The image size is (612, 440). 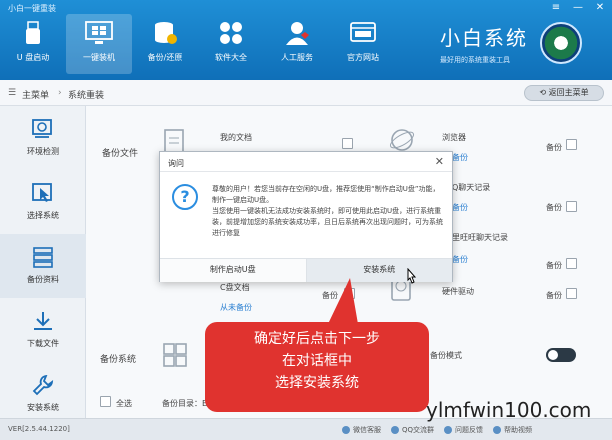 What do you see at coordinates (32, 8) in the screenshot?
I see `window-title: 小白一键重装` at bounding box center [32, 8].